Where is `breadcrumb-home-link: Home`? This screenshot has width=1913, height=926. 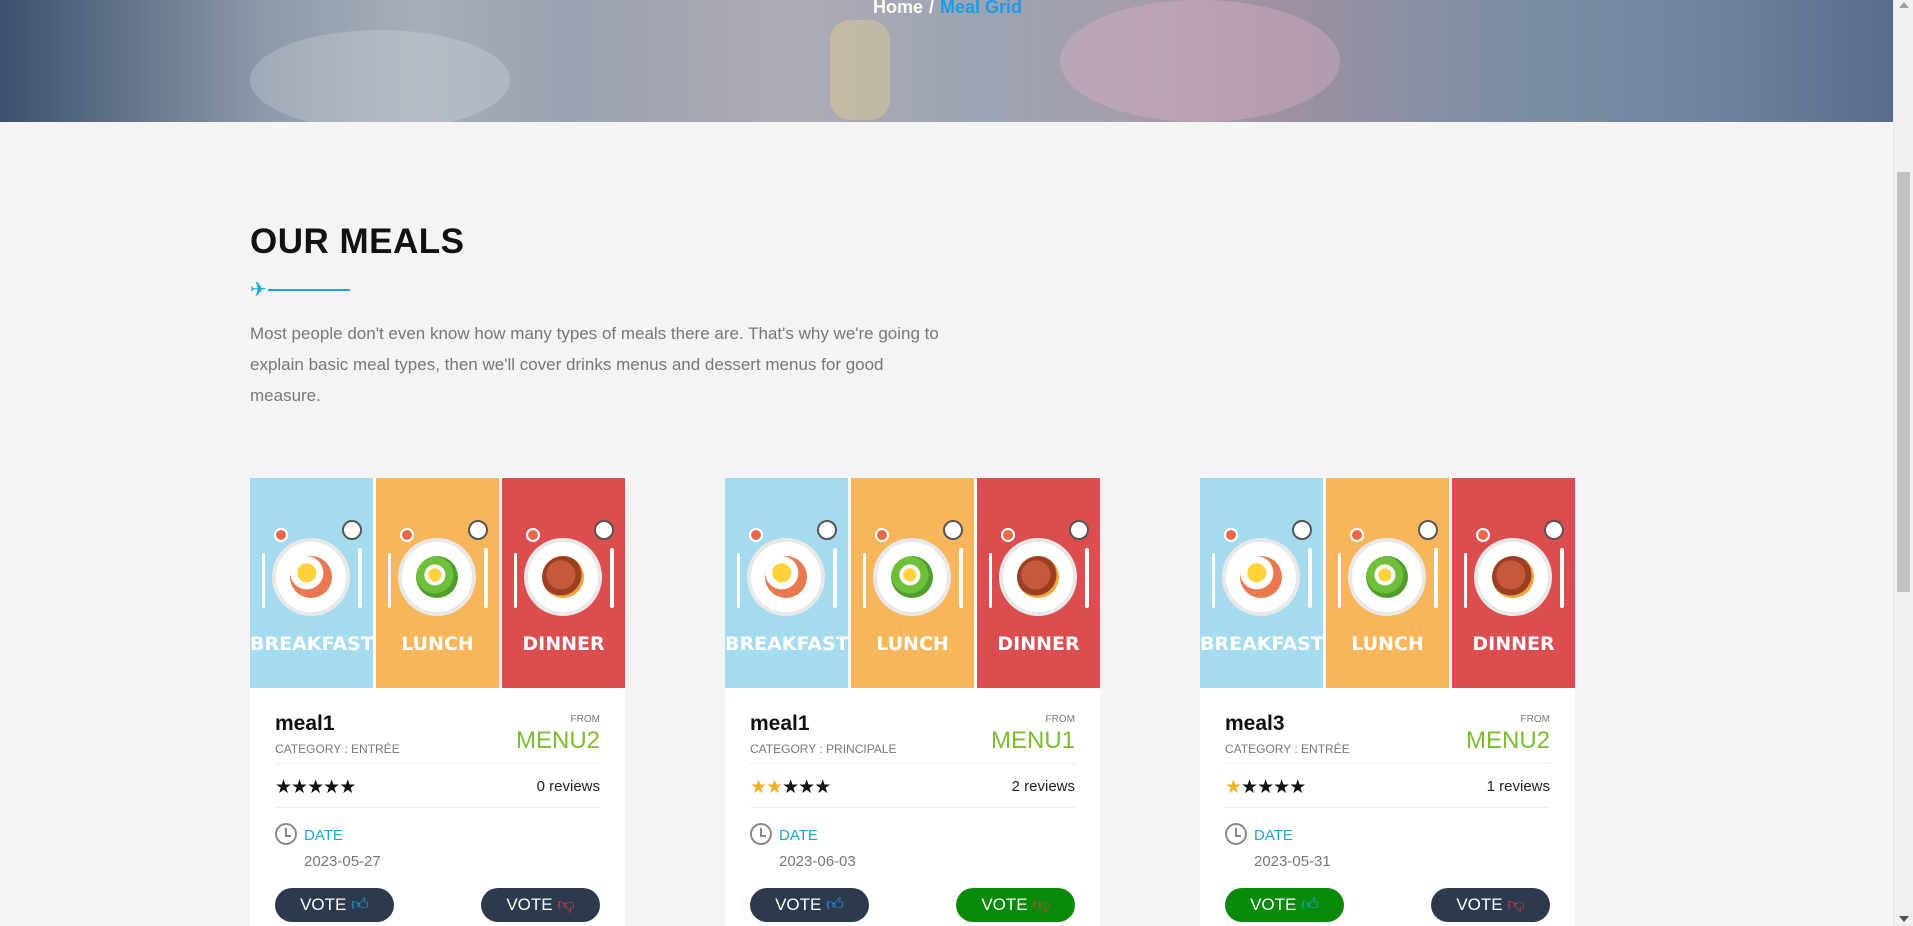
breadcrumb-home-link: Home is located at coordinates (898, 8).